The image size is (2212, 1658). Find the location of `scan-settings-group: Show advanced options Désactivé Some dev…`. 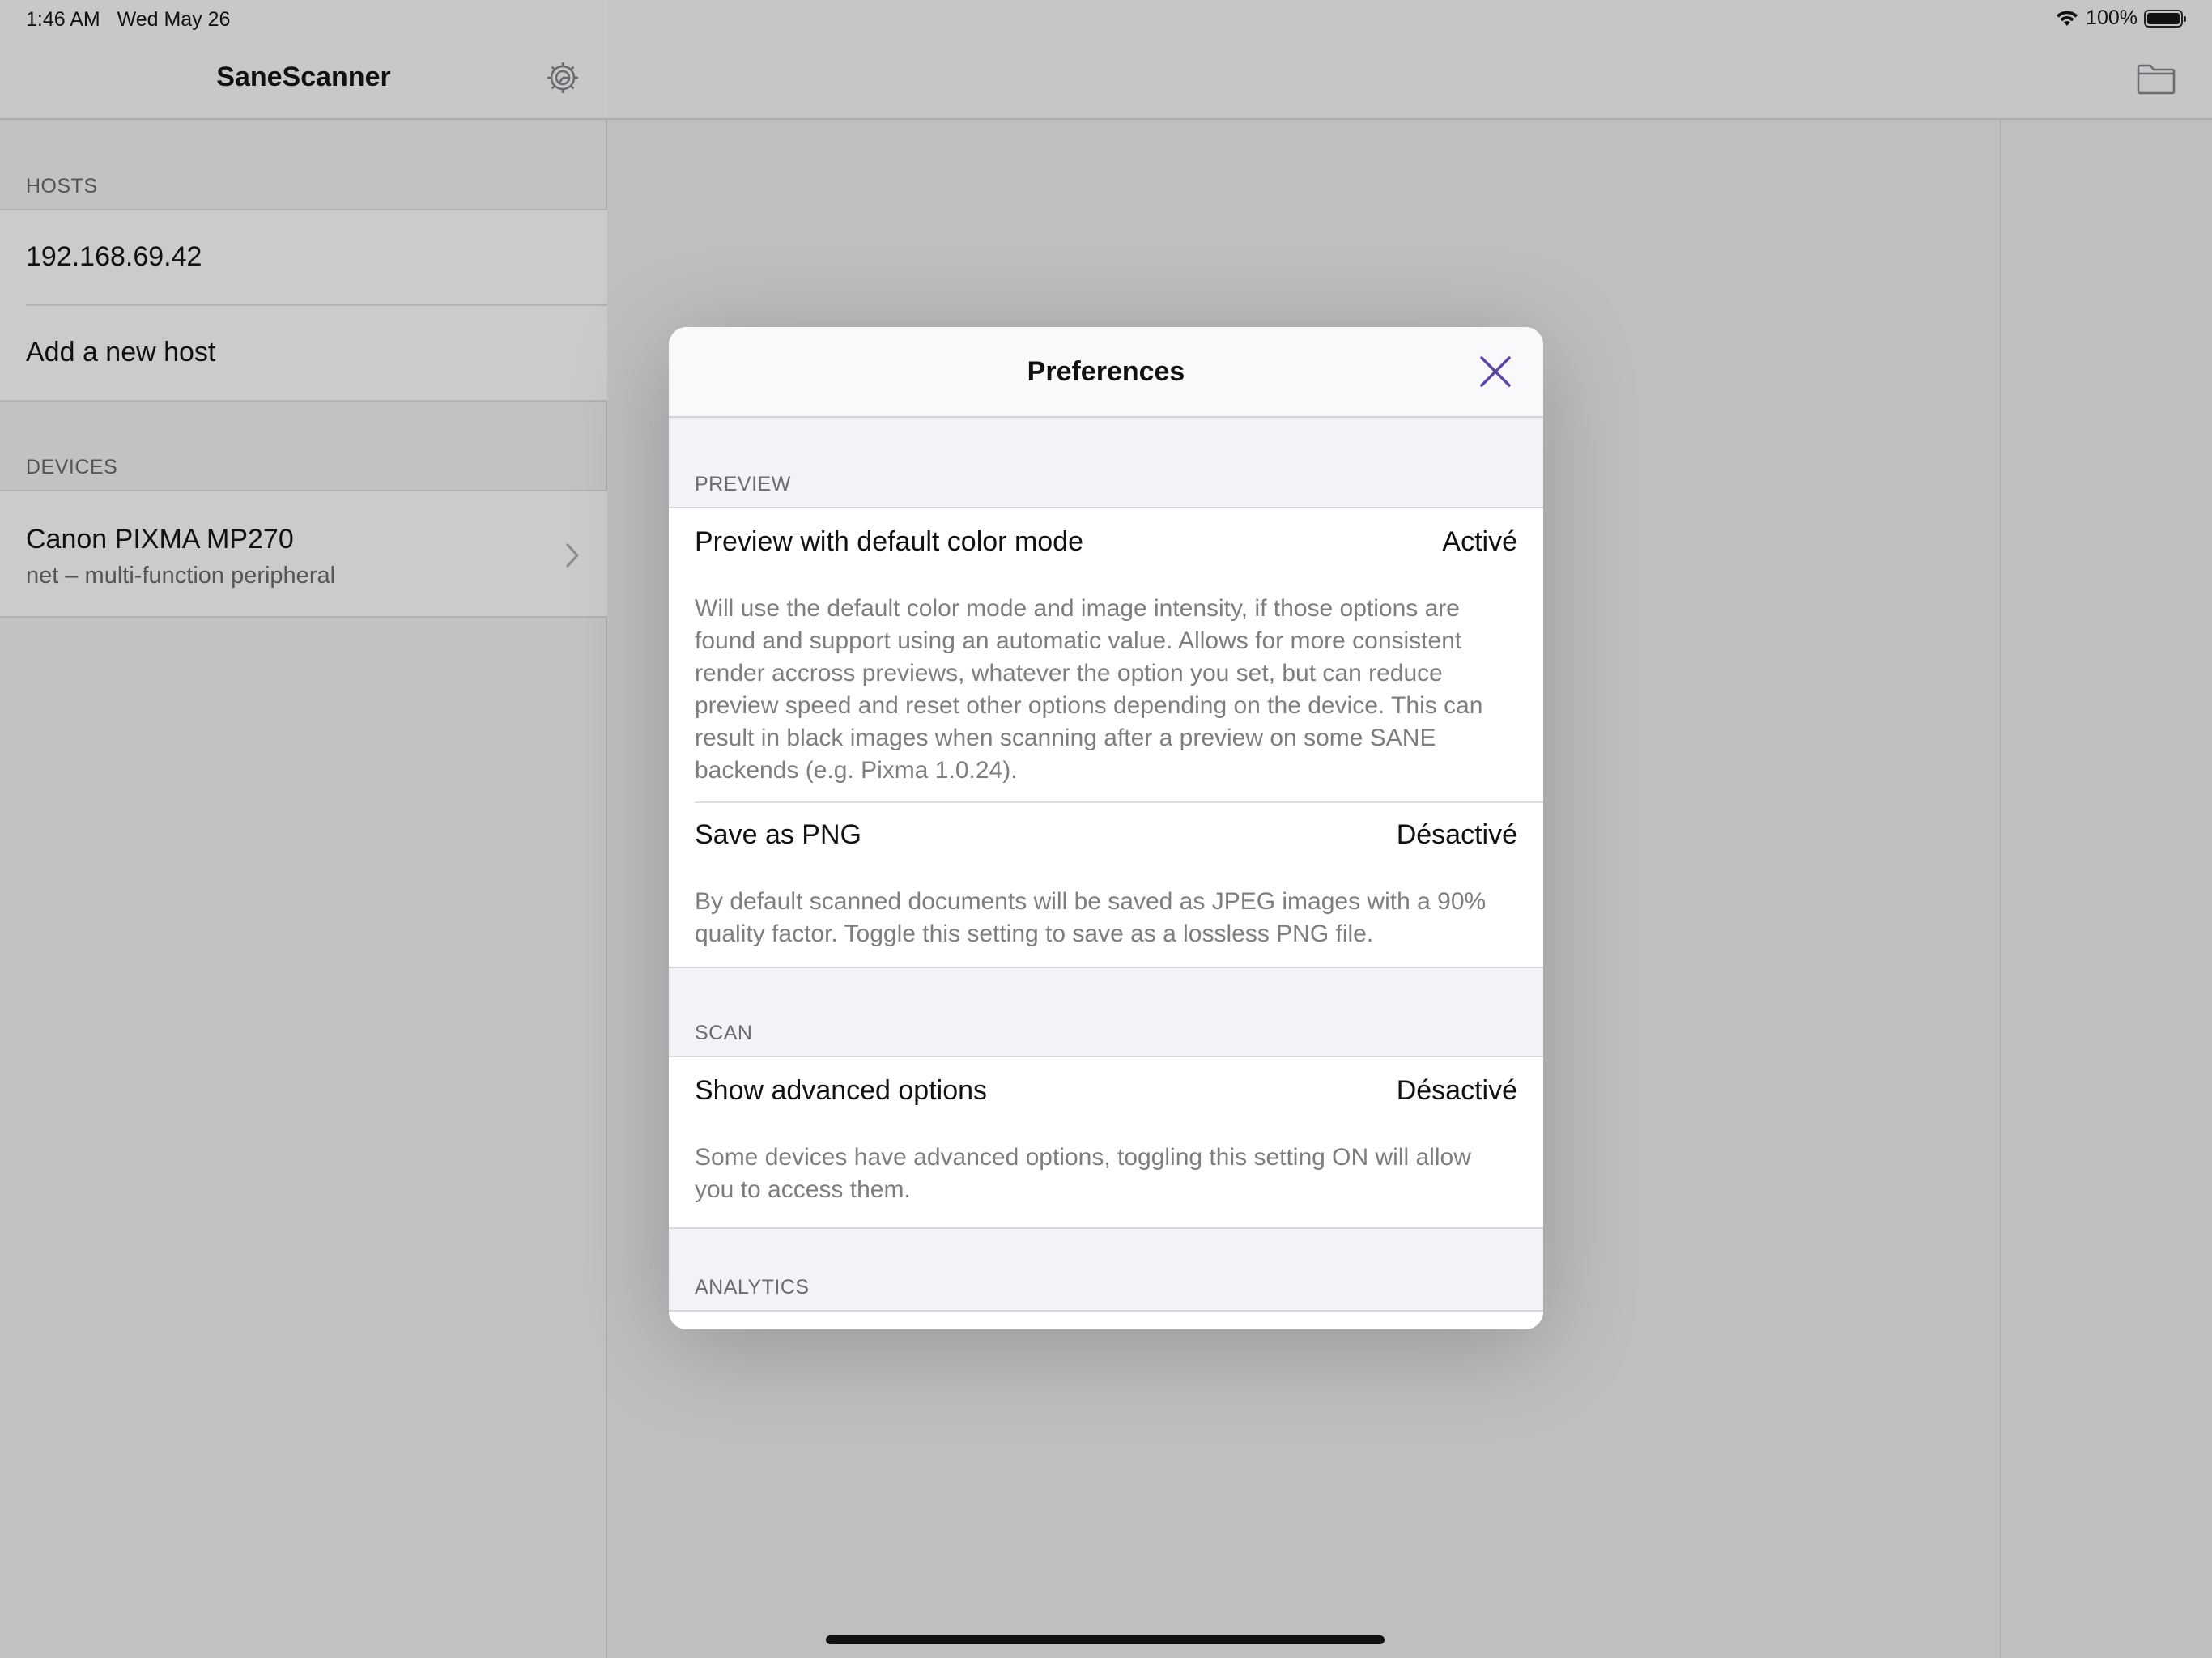

scan-settings-group: Show advanced options Désactivé Some dev… is located at coordinates (1106, 1142).